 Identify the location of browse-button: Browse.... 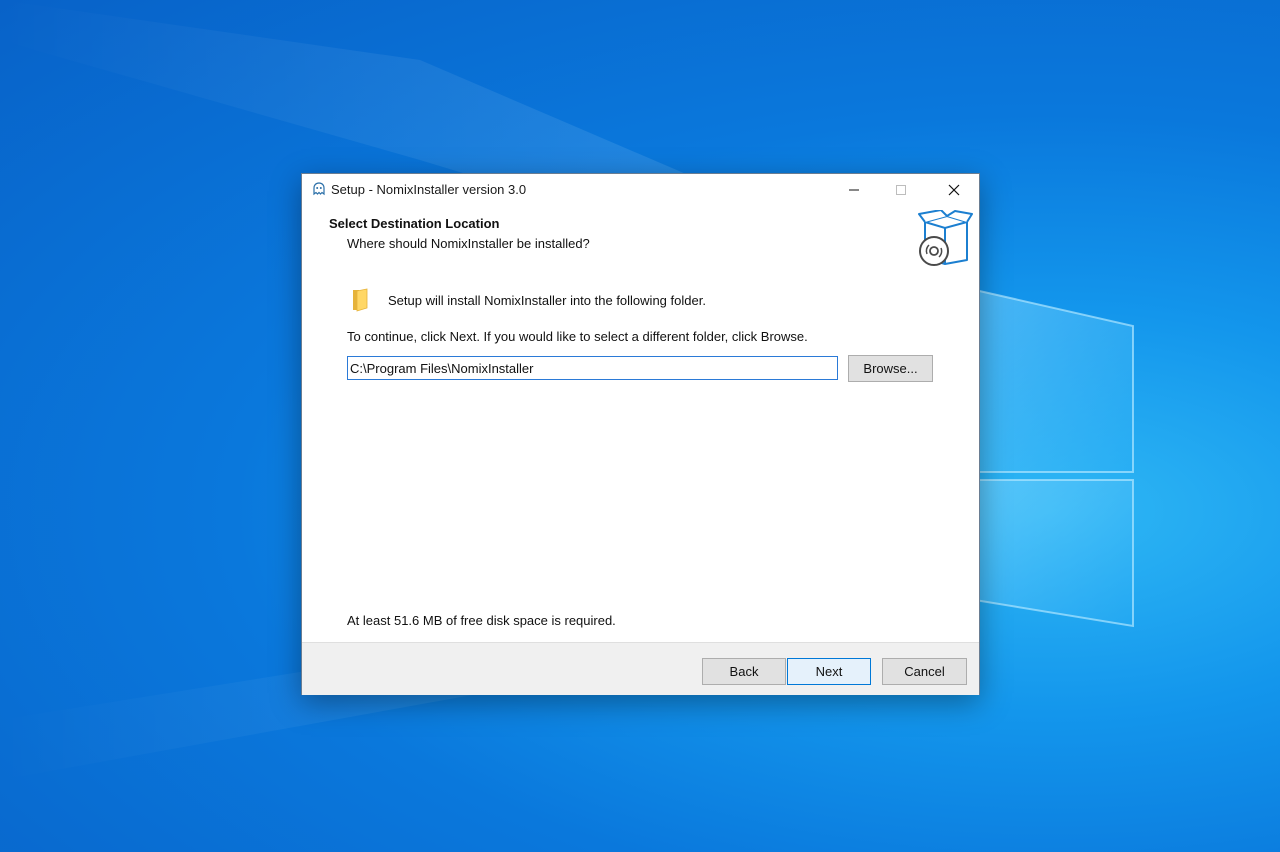
(890, 368).